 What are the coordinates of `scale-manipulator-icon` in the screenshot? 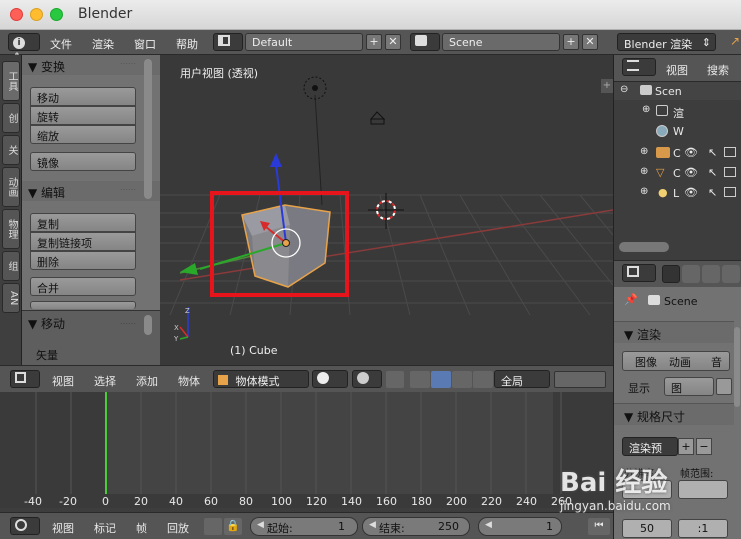 It's located at (483, 379).